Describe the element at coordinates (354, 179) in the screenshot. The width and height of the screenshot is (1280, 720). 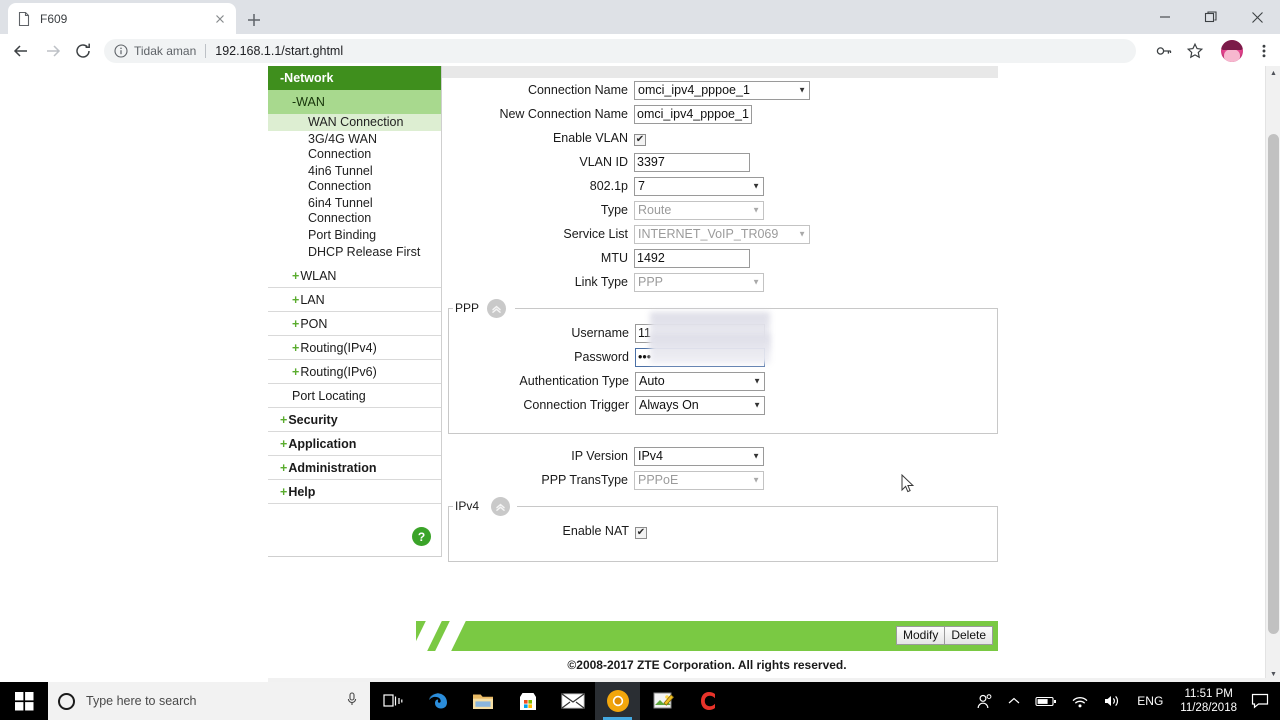
I see `sidebar-item-4in6-tunnel-connection: 4in6 Tunnel Connection` at that location.